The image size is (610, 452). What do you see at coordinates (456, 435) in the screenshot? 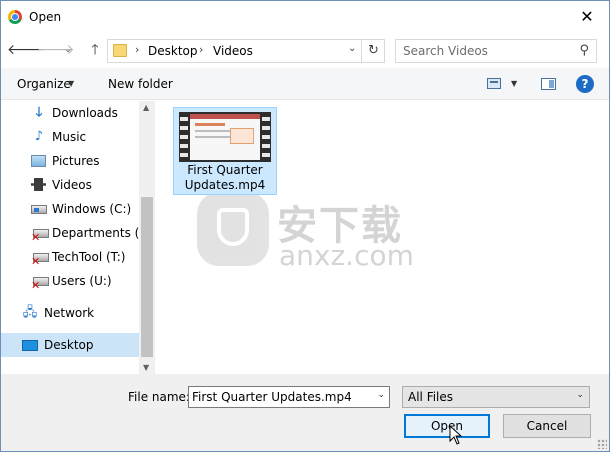
I see `mouse-cursor-icon` at bounding box center [456, 435].